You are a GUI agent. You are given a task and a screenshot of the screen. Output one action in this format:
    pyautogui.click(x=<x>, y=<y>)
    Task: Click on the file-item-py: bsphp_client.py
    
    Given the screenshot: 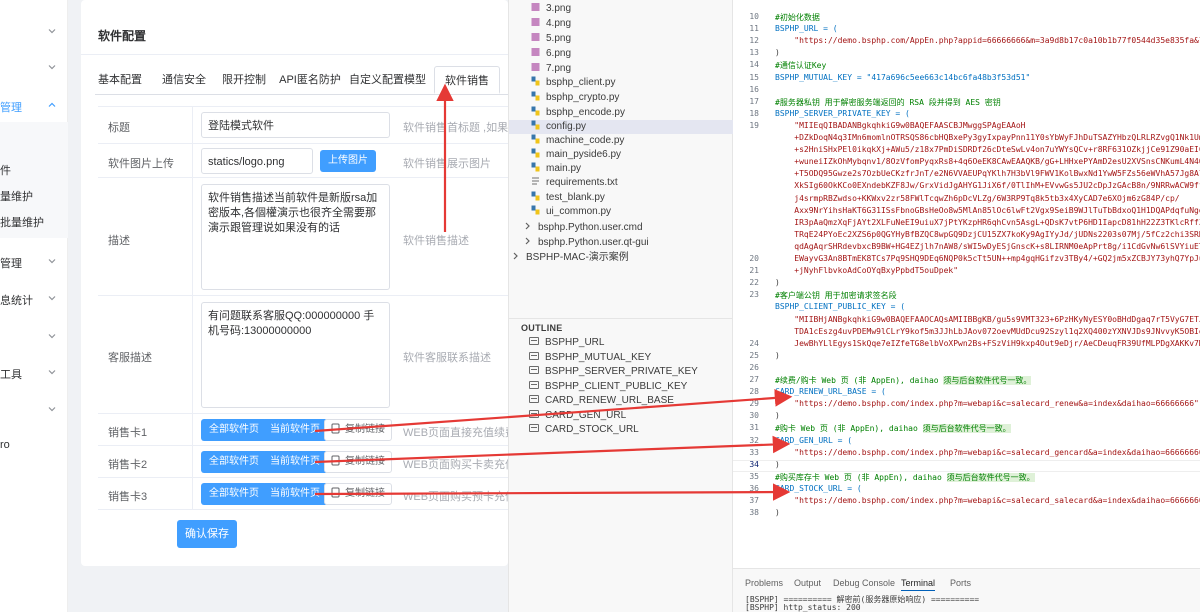 What is the action you would take?
    pyautogui.click(x=573, y=83)
    